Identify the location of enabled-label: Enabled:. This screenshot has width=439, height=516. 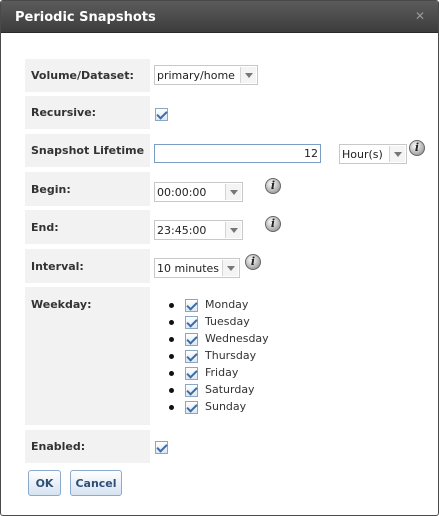
(87, 446).